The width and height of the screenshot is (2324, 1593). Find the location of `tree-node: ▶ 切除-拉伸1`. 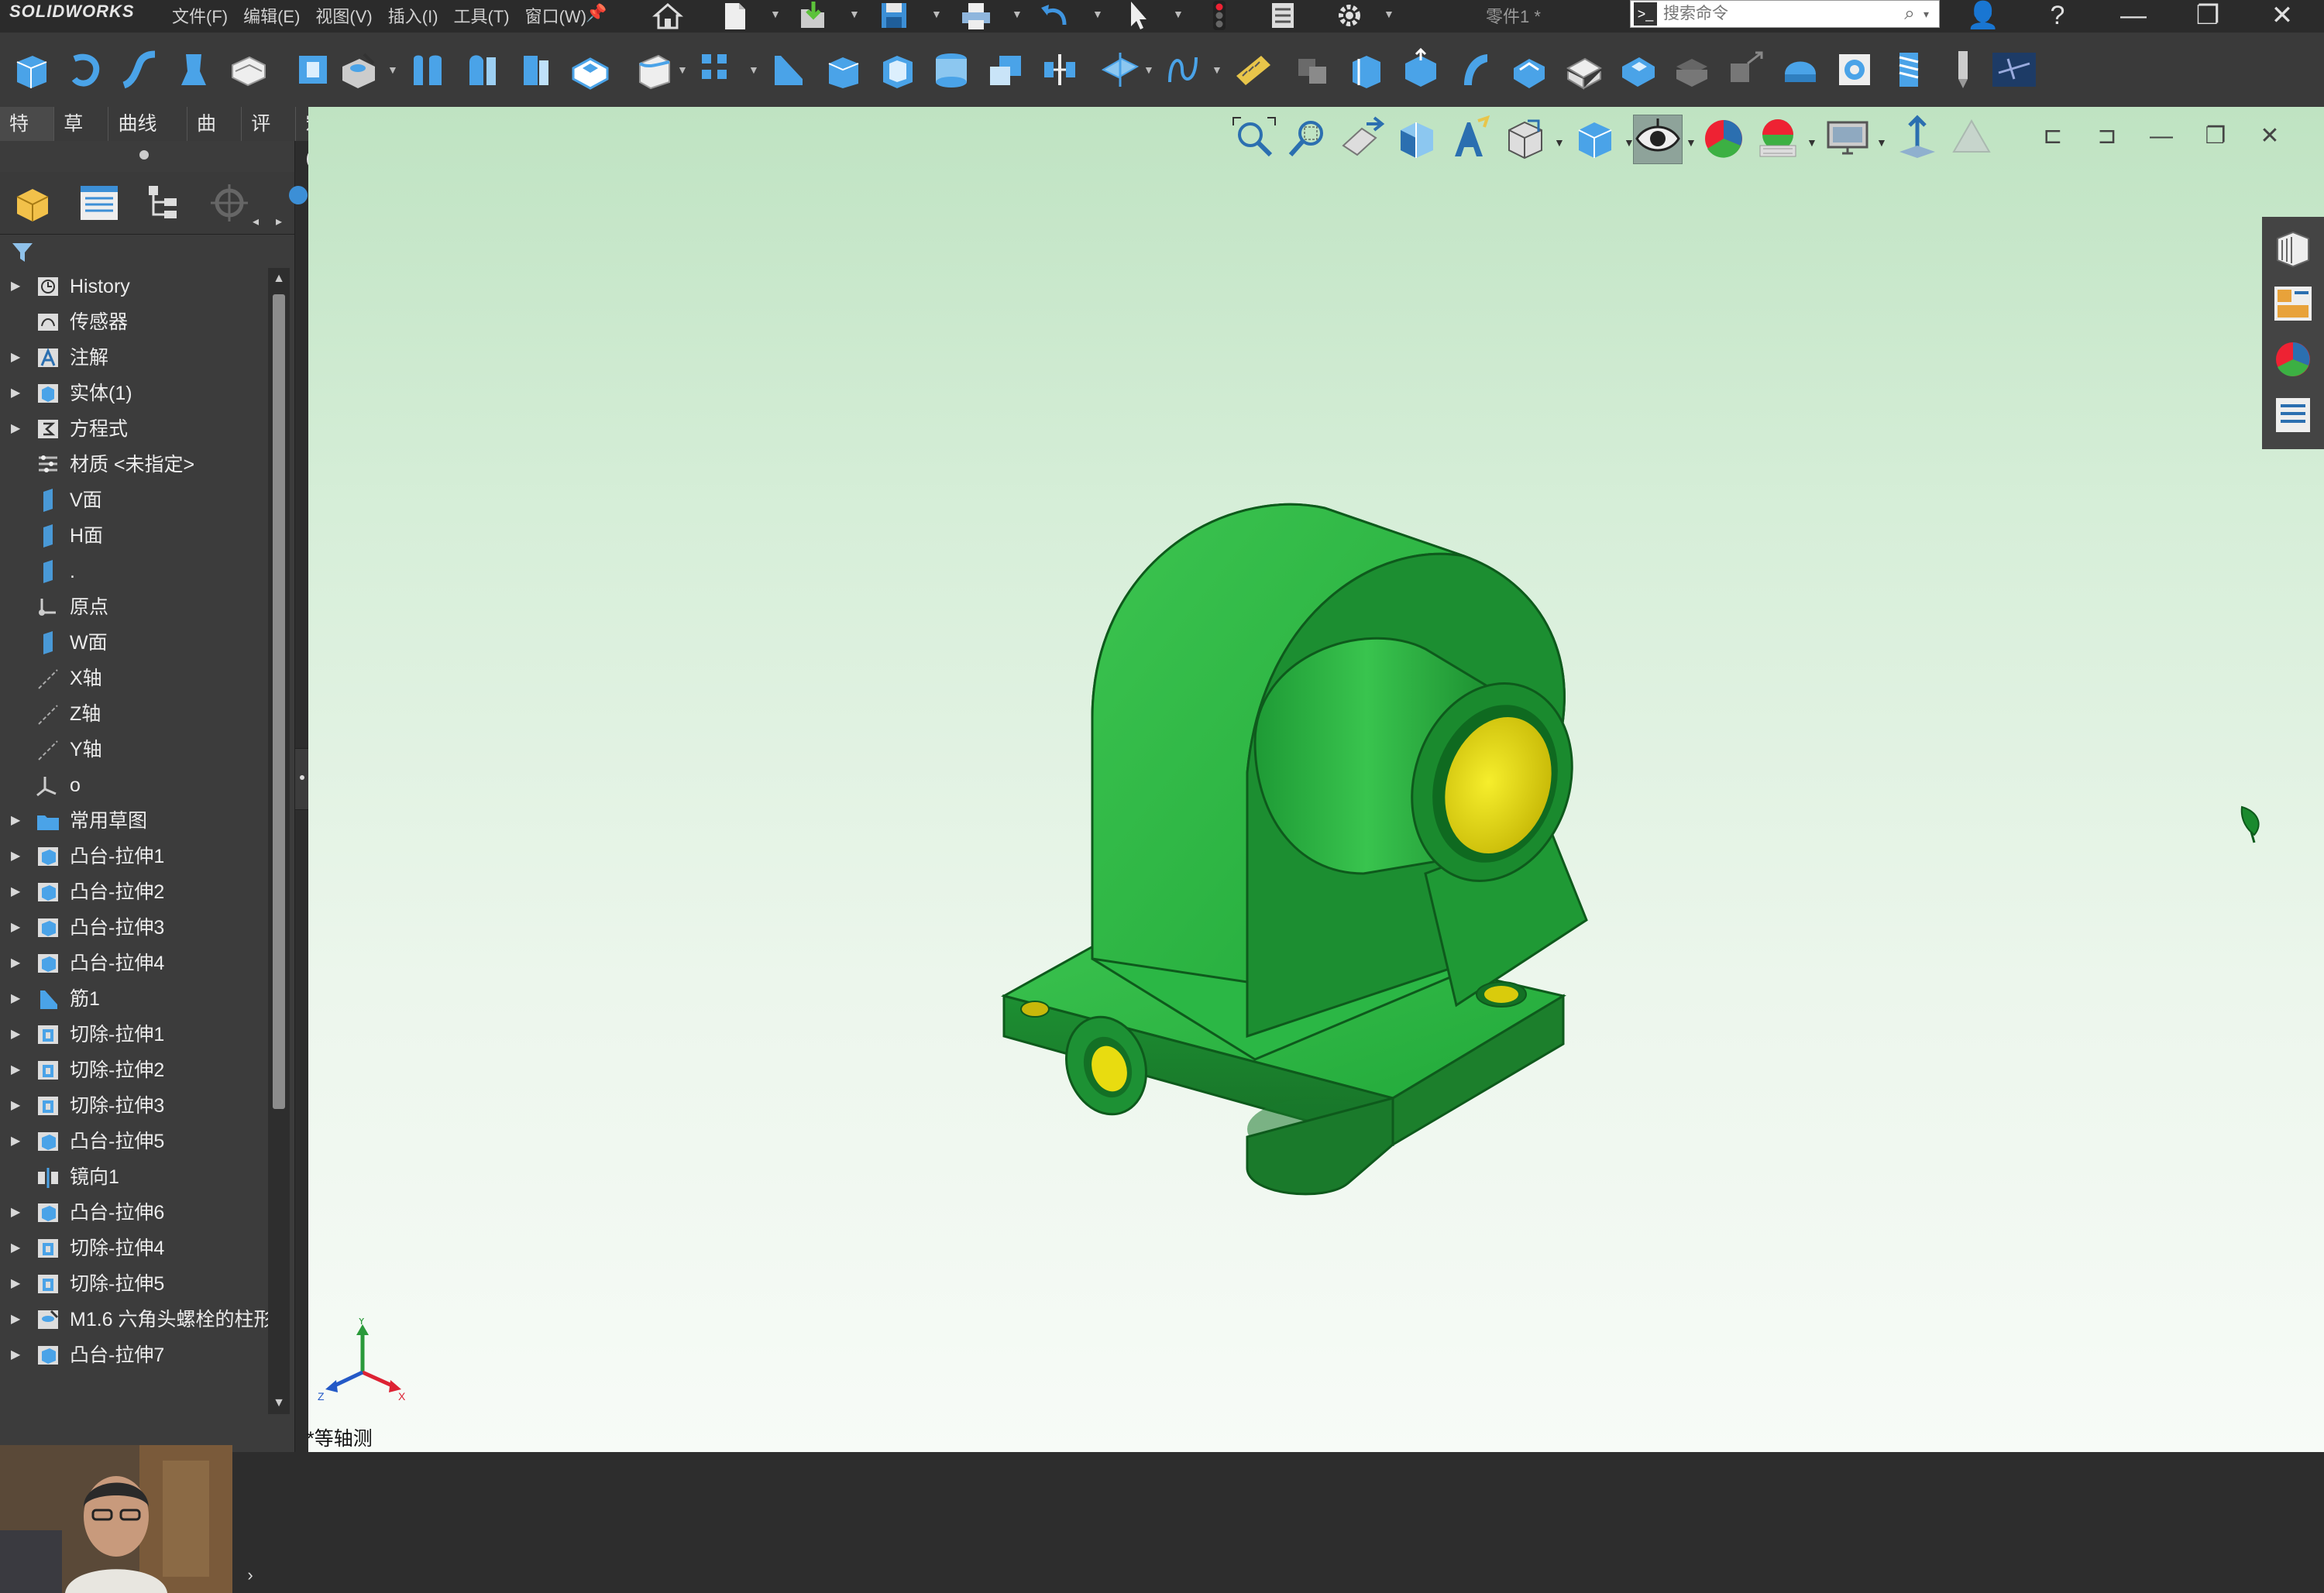

tree-node: ▶ 切除-拉伸1 is located at coordinates (134, 1035).